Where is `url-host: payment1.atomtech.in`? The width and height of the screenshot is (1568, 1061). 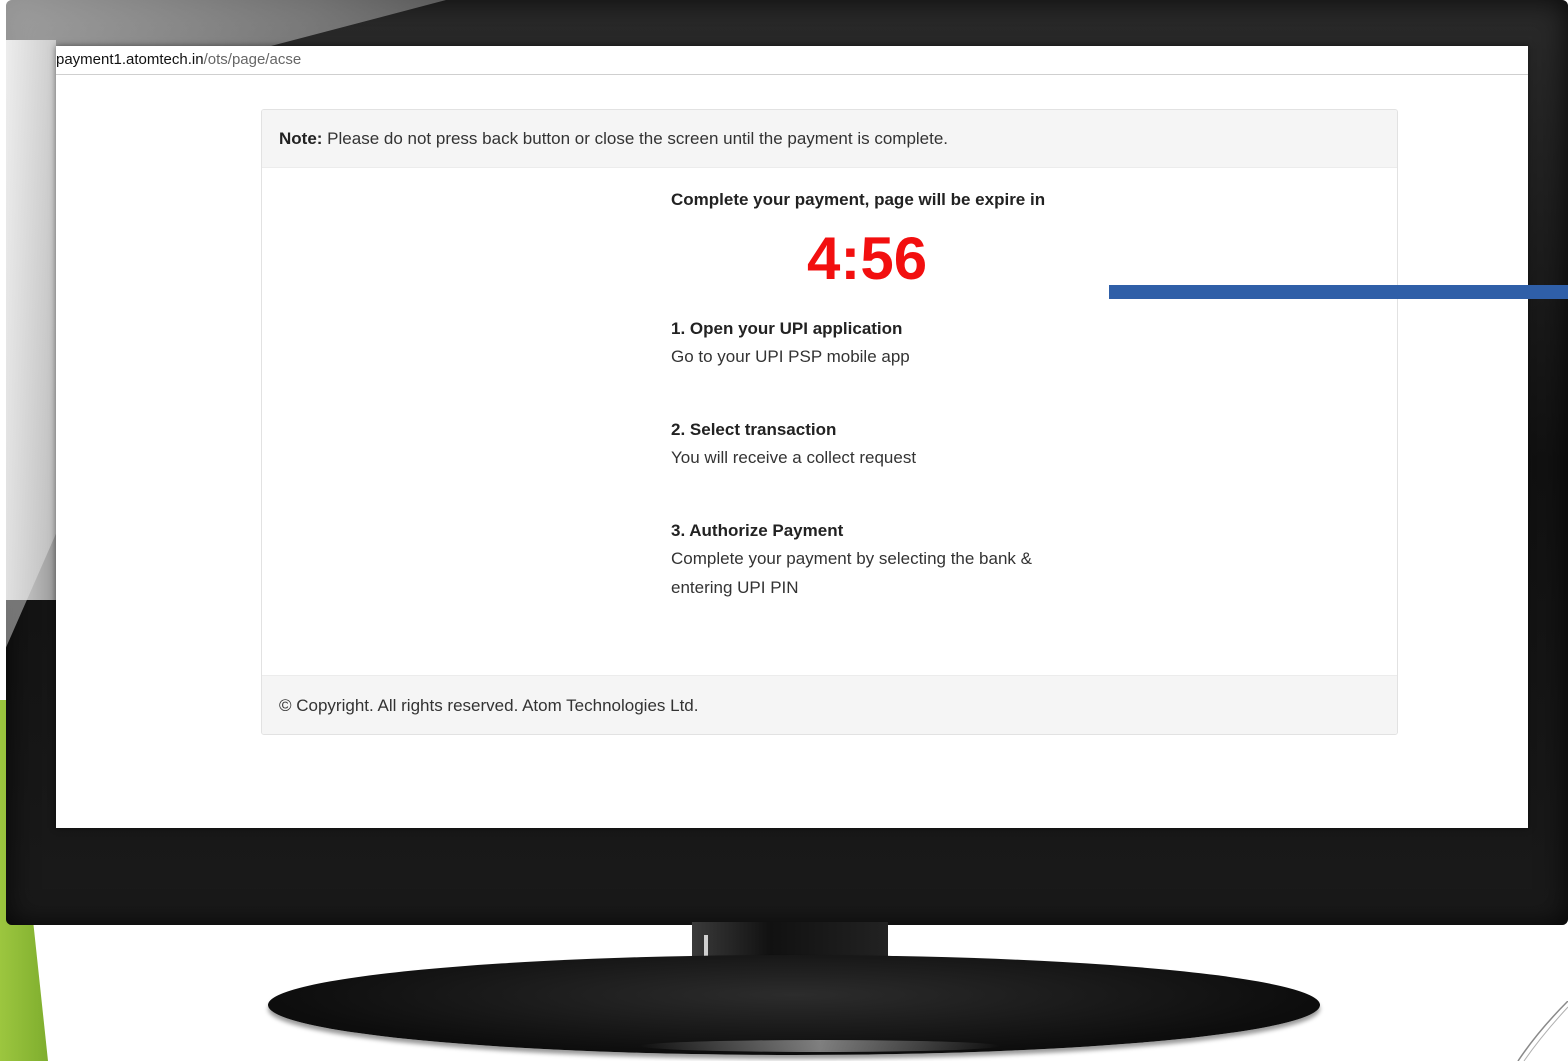 url-host: payment1.atomtech.in is located at coordinates (130, 59).